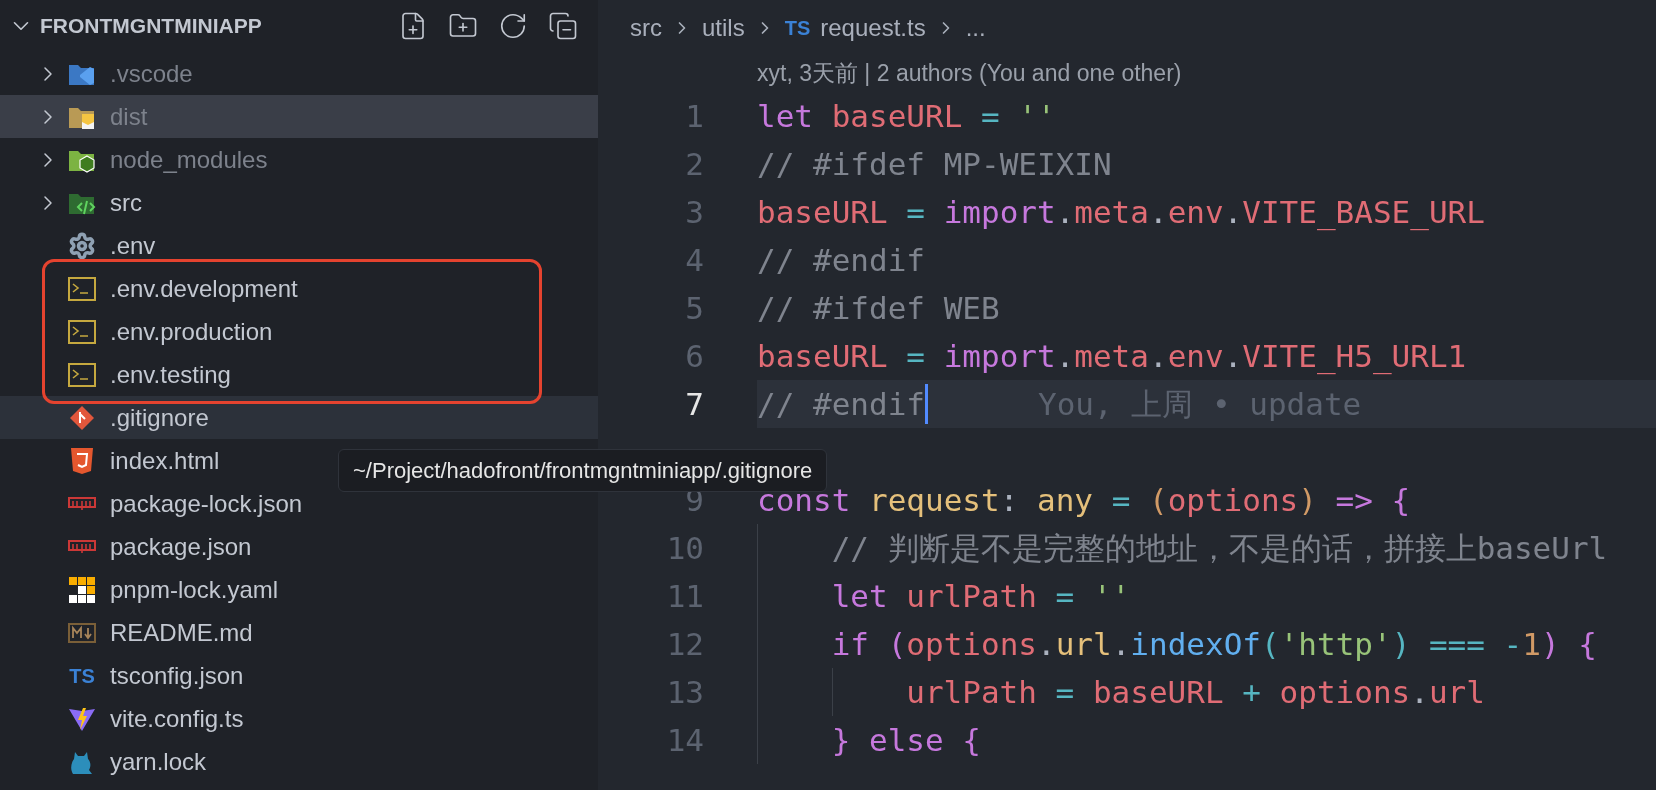 The height and width of the screenshot is (790, 1656). I want to click on line-number: 2, so click(694, 163).